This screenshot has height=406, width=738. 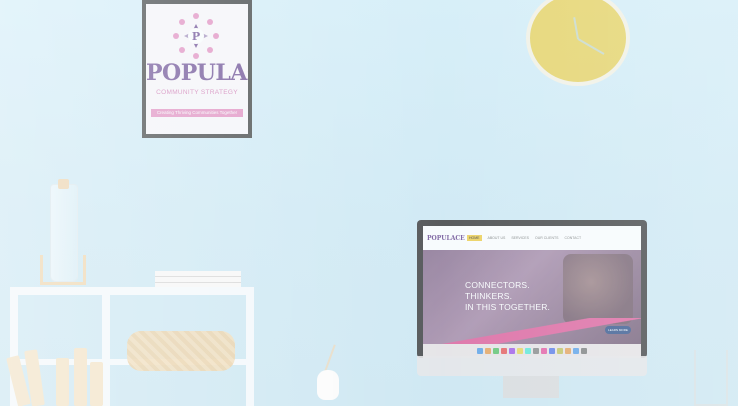 I want to click on hero-cta-button: LEARN MORE, so click(x=618, y=330).